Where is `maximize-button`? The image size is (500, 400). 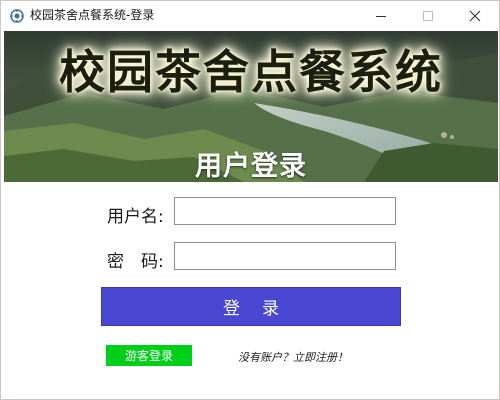
maximize-button is located at coordinates (428, 16).